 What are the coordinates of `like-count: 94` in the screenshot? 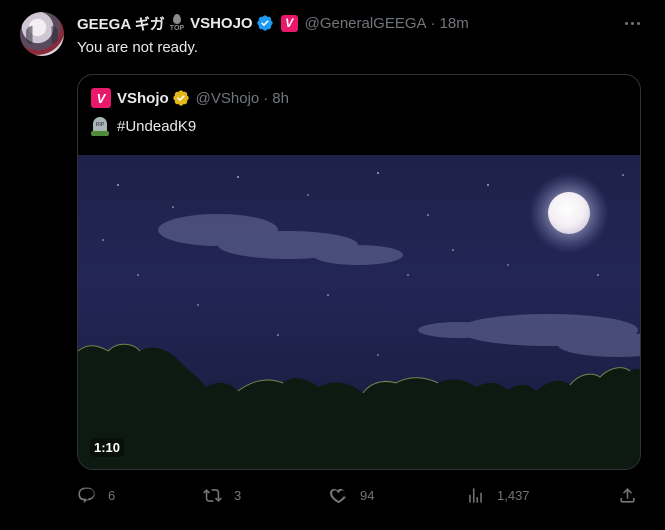 It's located at (367, 495).